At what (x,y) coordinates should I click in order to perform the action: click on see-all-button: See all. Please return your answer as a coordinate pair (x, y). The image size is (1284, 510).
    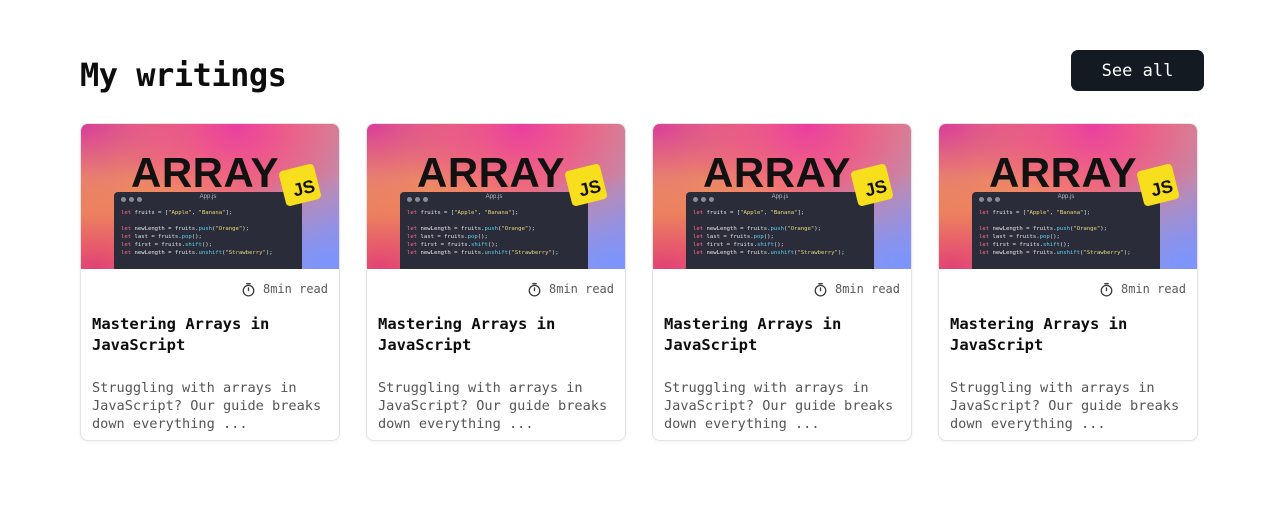
    Looking at the image, I should click on (1137, 70).